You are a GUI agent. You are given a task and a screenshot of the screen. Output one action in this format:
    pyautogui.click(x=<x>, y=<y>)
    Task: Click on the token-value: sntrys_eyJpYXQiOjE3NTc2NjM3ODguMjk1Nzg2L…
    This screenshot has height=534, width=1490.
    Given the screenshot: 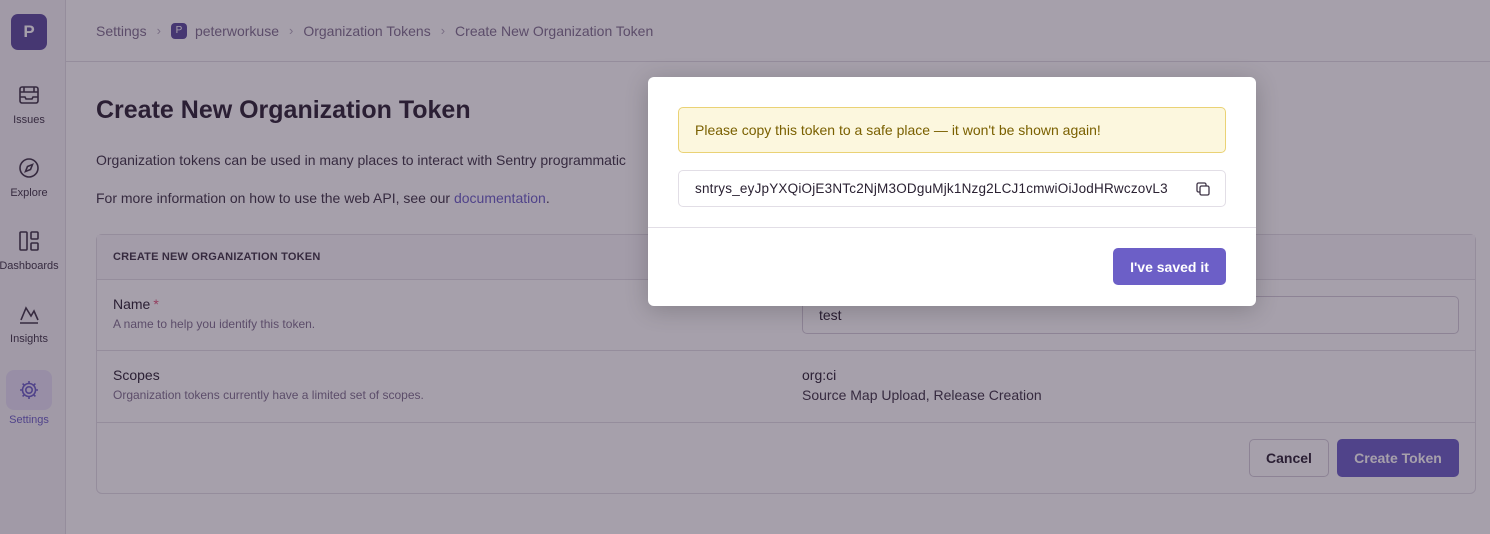 What is the action you would take?
    pyautogui.click(x=931, y=188)
    